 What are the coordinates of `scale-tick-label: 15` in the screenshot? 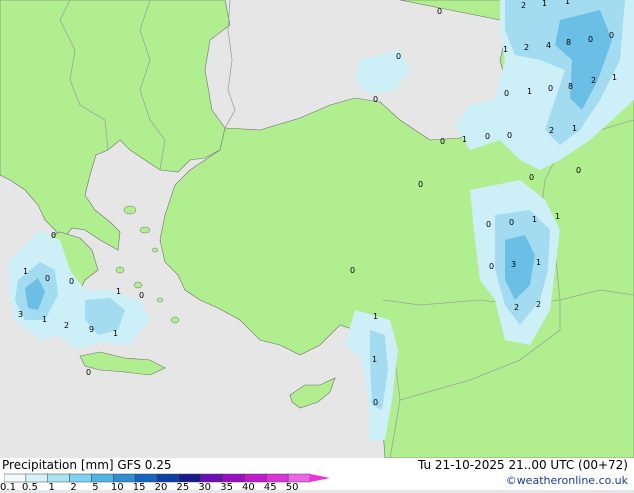 It's located at (139, 487).